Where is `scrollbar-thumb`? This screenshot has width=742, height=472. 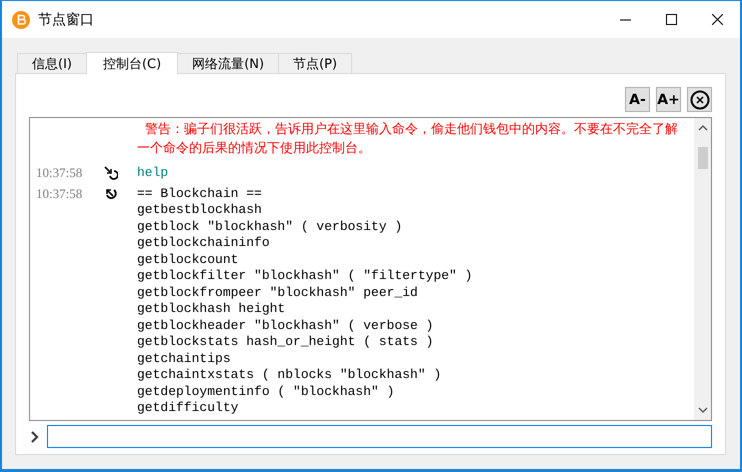
scrollbar-thumb is located at coordinates (703, 158).